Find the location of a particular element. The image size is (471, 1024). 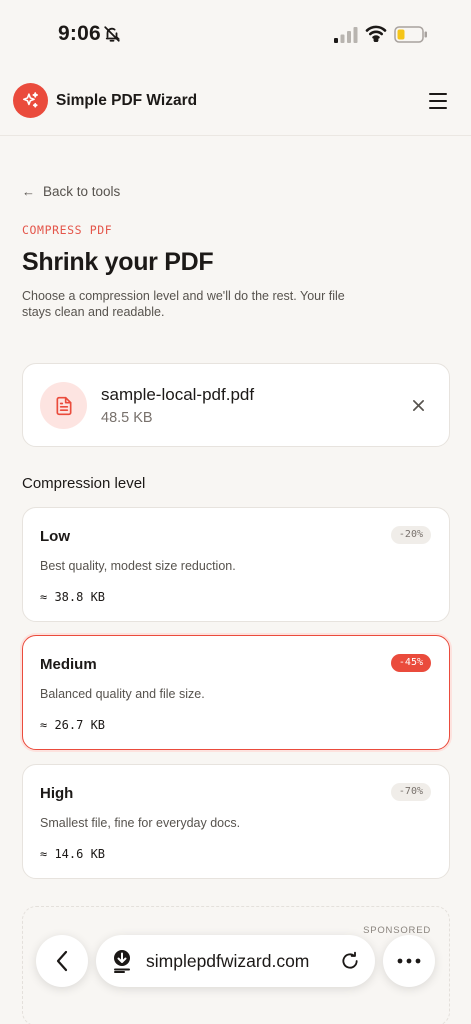

sponsored-label: SPONSORED is located at coordinates (397, 930).